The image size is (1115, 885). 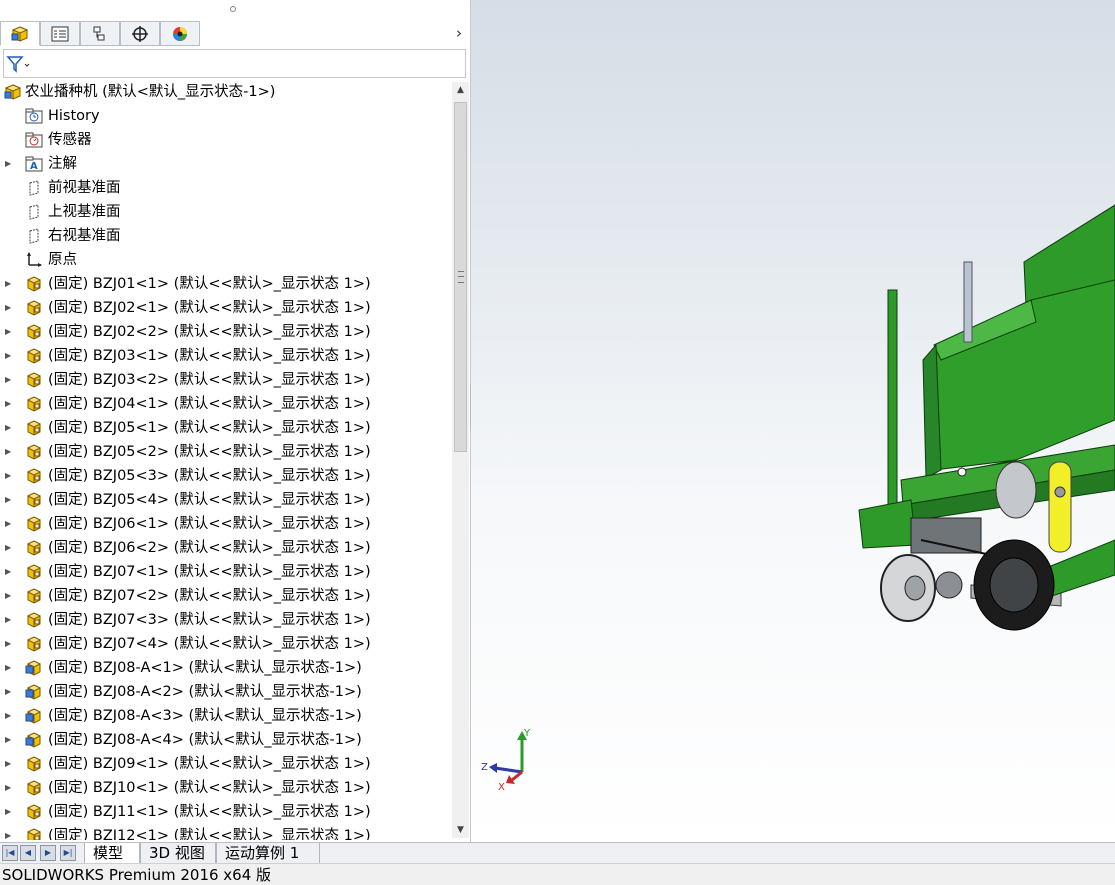 I want to click on tree-item-label: (固定) BZJ08-A<4> (默认<默认_显示状态-1>), so click(x=205, y=740).